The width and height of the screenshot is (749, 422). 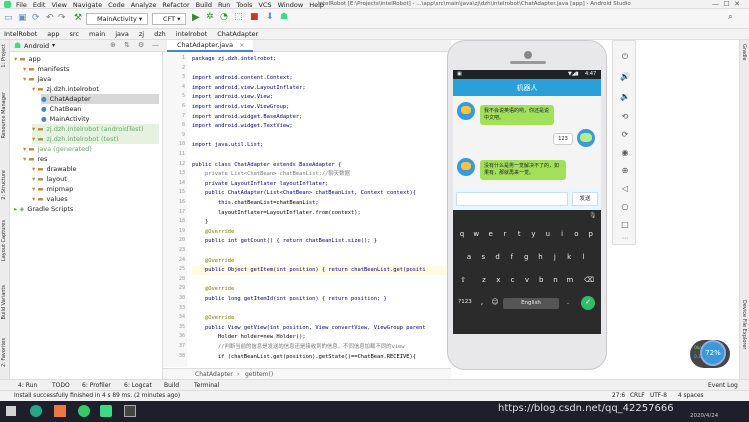 I want to click on caret-position: 27:6, so click(x=618, y=396).